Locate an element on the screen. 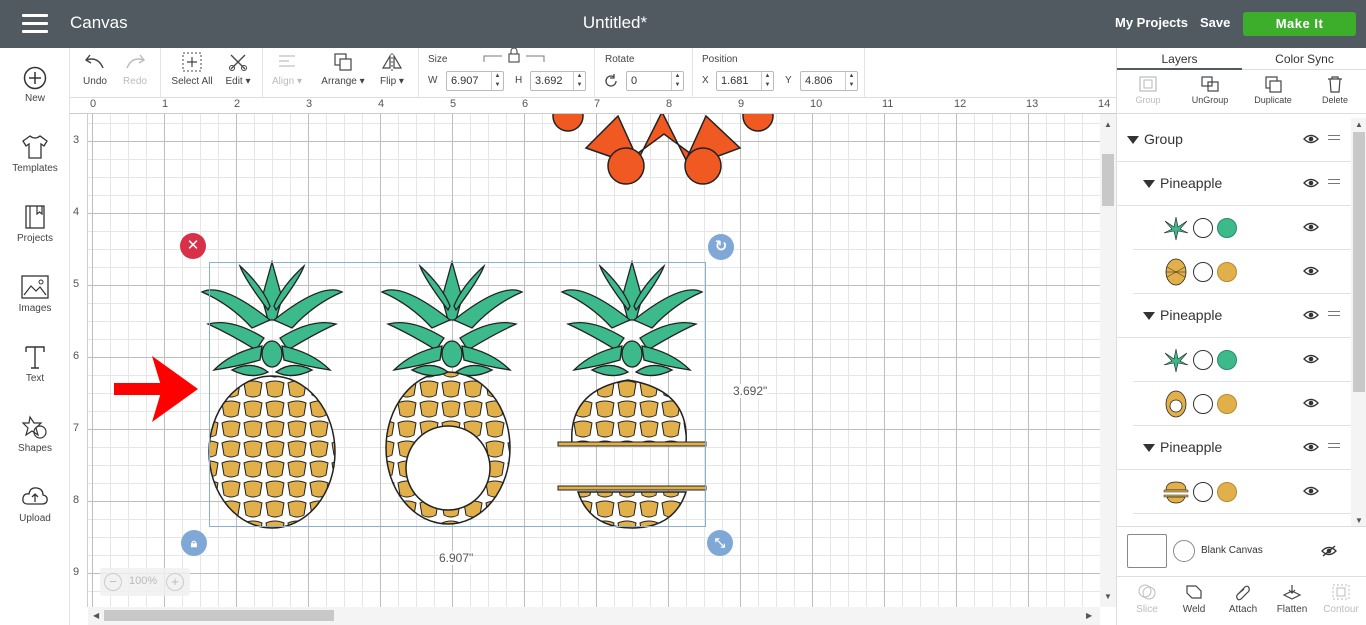  lock-ratio-icon is located at coordinates (514, 56).